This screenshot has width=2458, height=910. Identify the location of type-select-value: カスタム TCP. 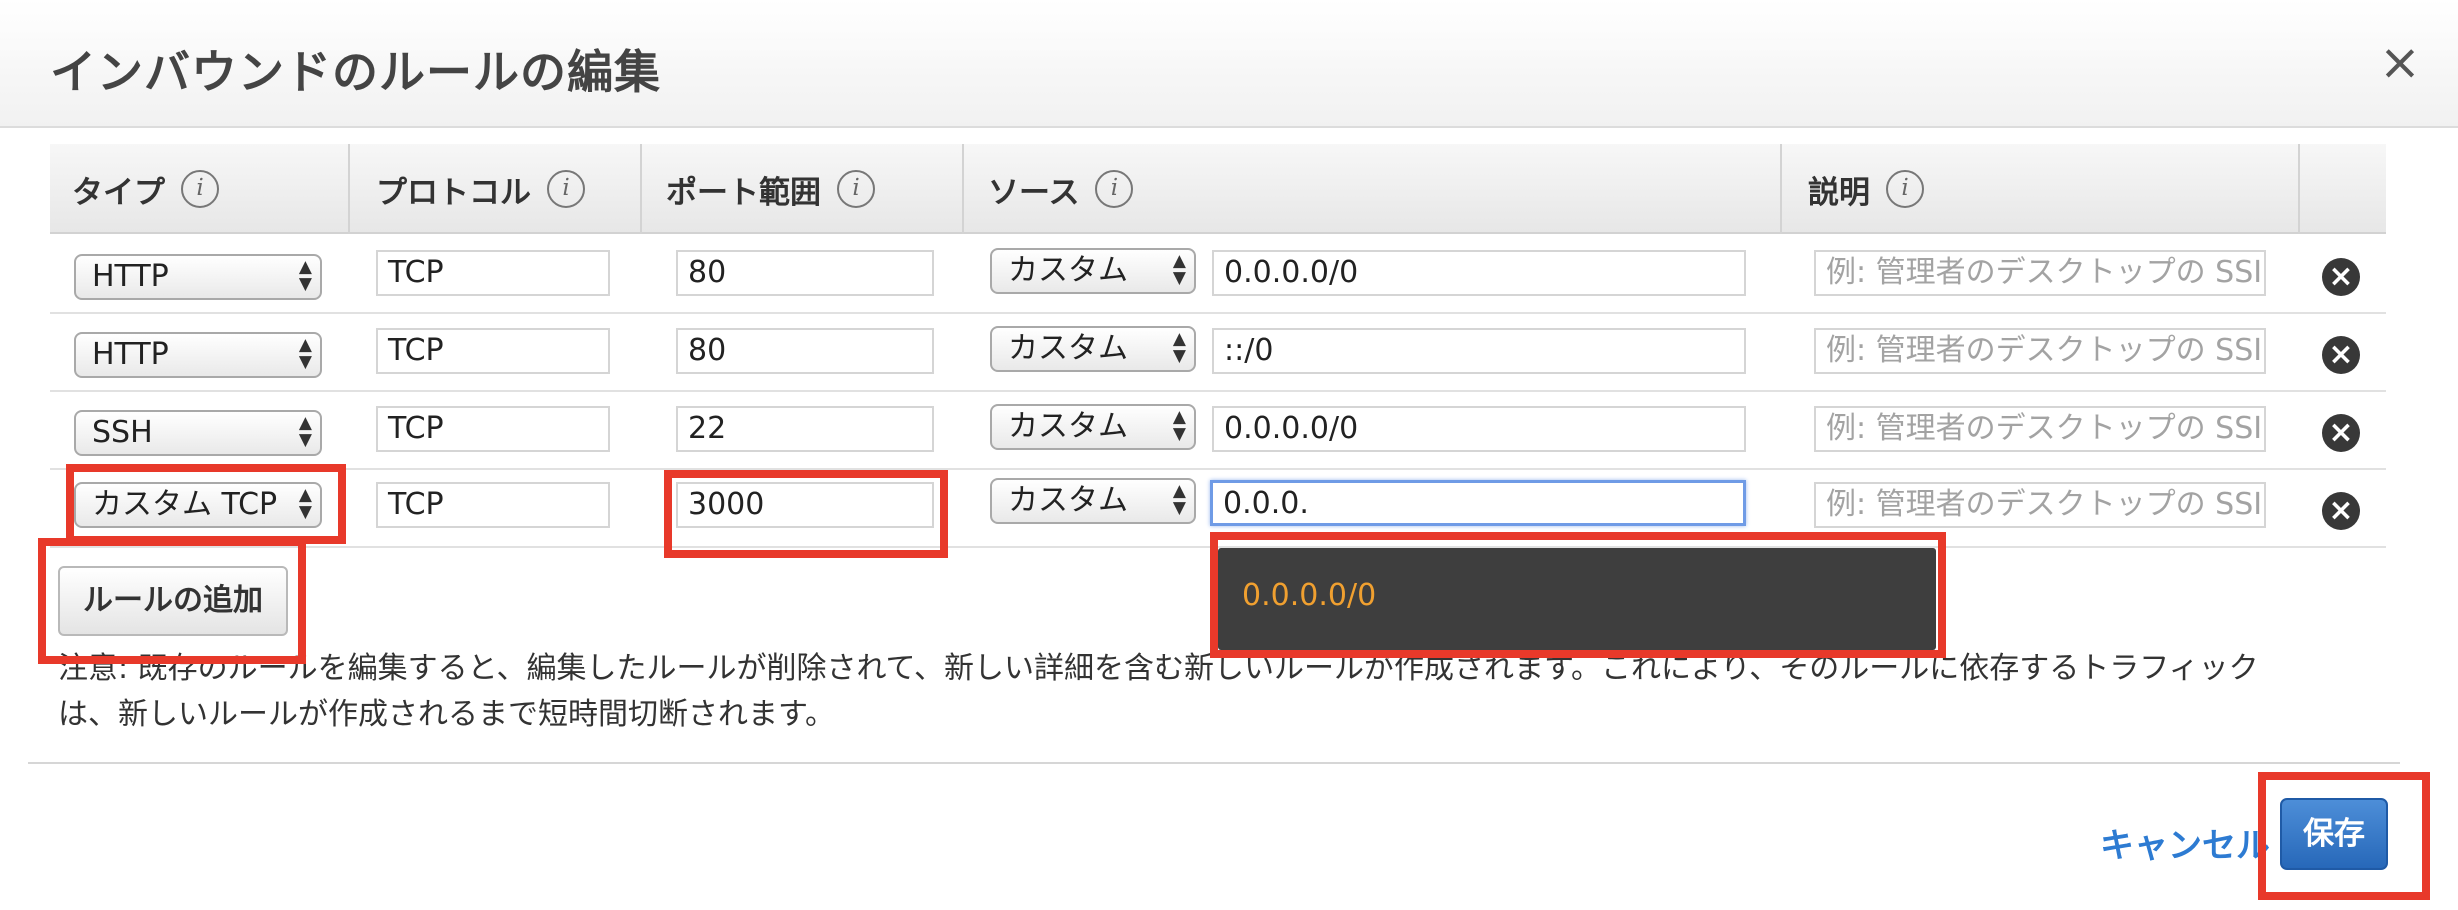
(185, 504).